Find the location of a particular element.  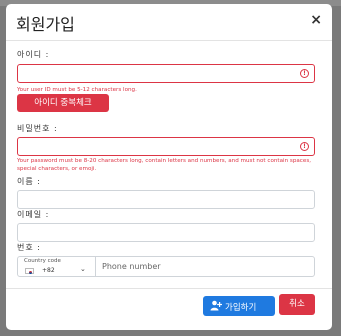

password-label: 비밀번호 : is located at coordinates (37, 128).